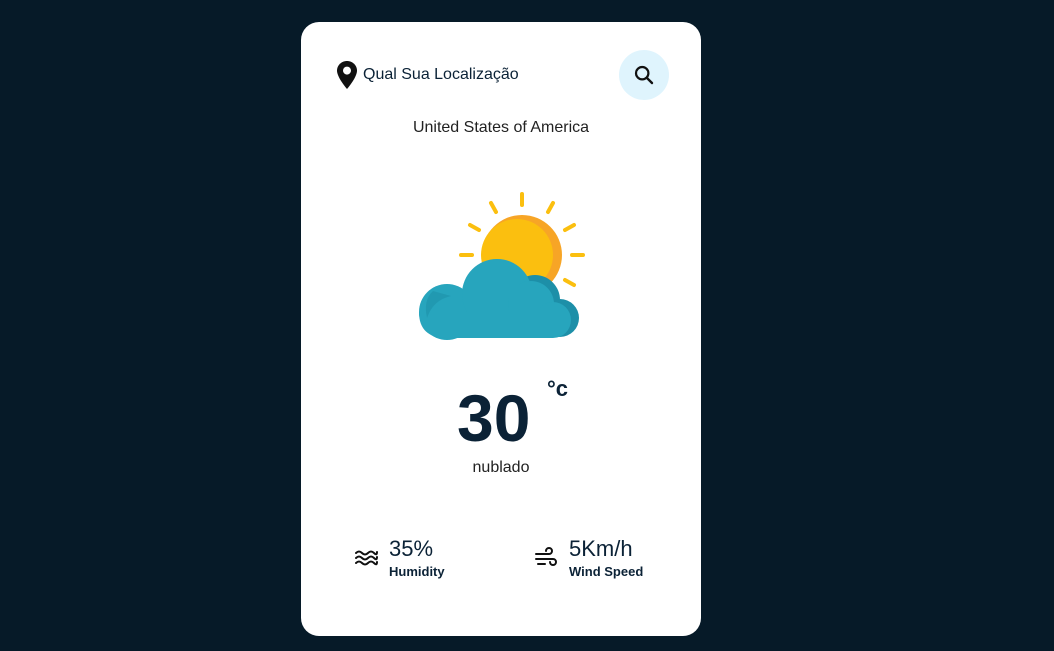 The width and height of the screenshot is (1054, 651). Describe the element at coordinates (558, 388) in the screenshot. I see `temperature-unit: °c` at that location.